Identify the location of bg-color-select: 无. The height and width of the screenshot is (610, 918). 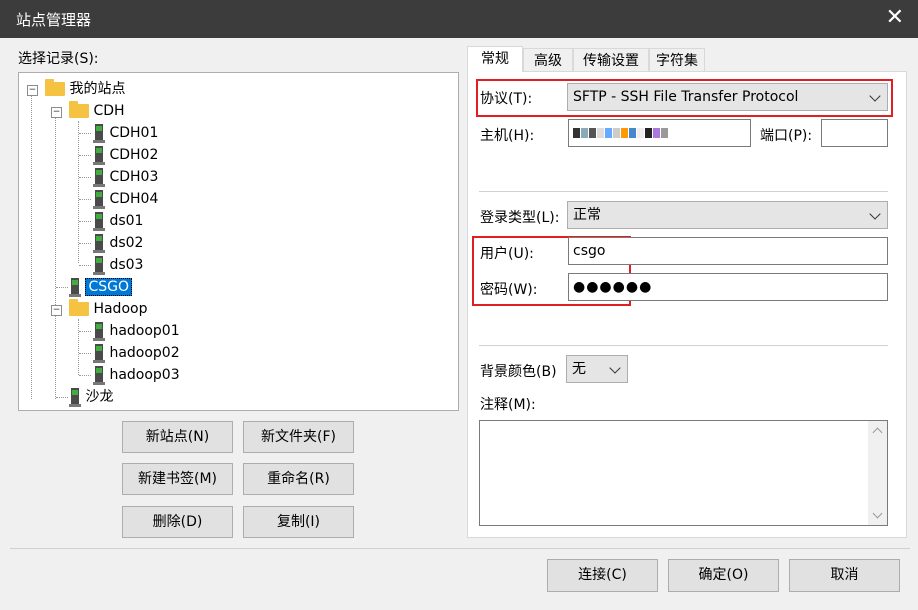
(597, 369).